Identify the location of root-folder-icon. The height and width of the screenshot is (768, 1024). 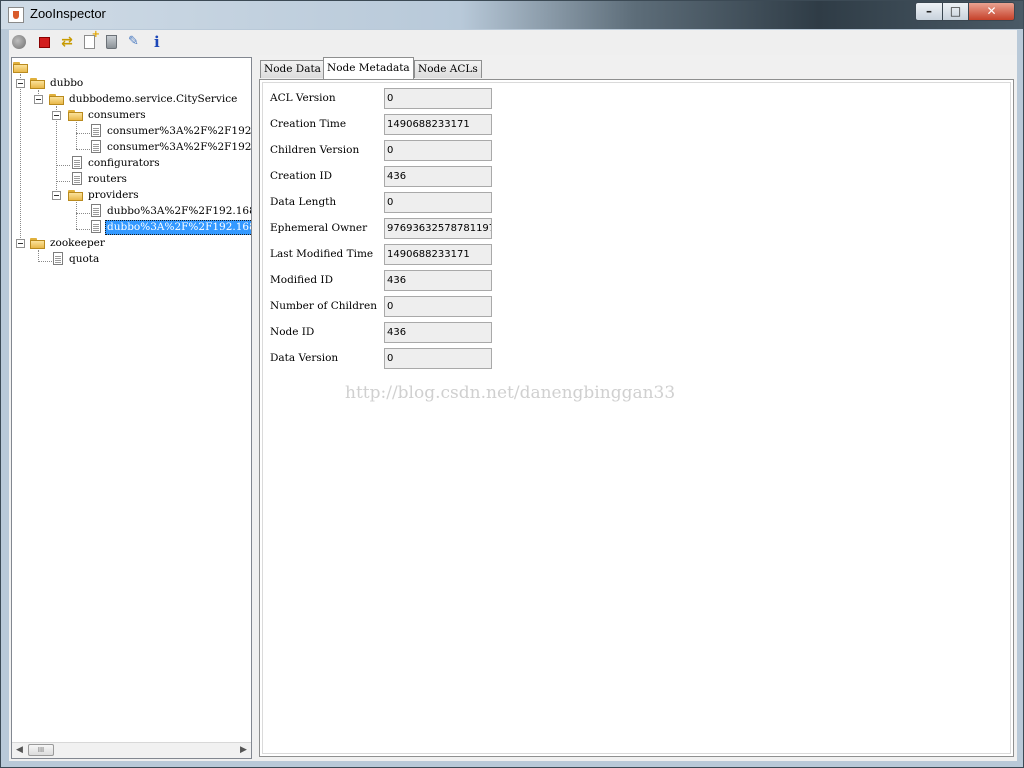
(21, 67).